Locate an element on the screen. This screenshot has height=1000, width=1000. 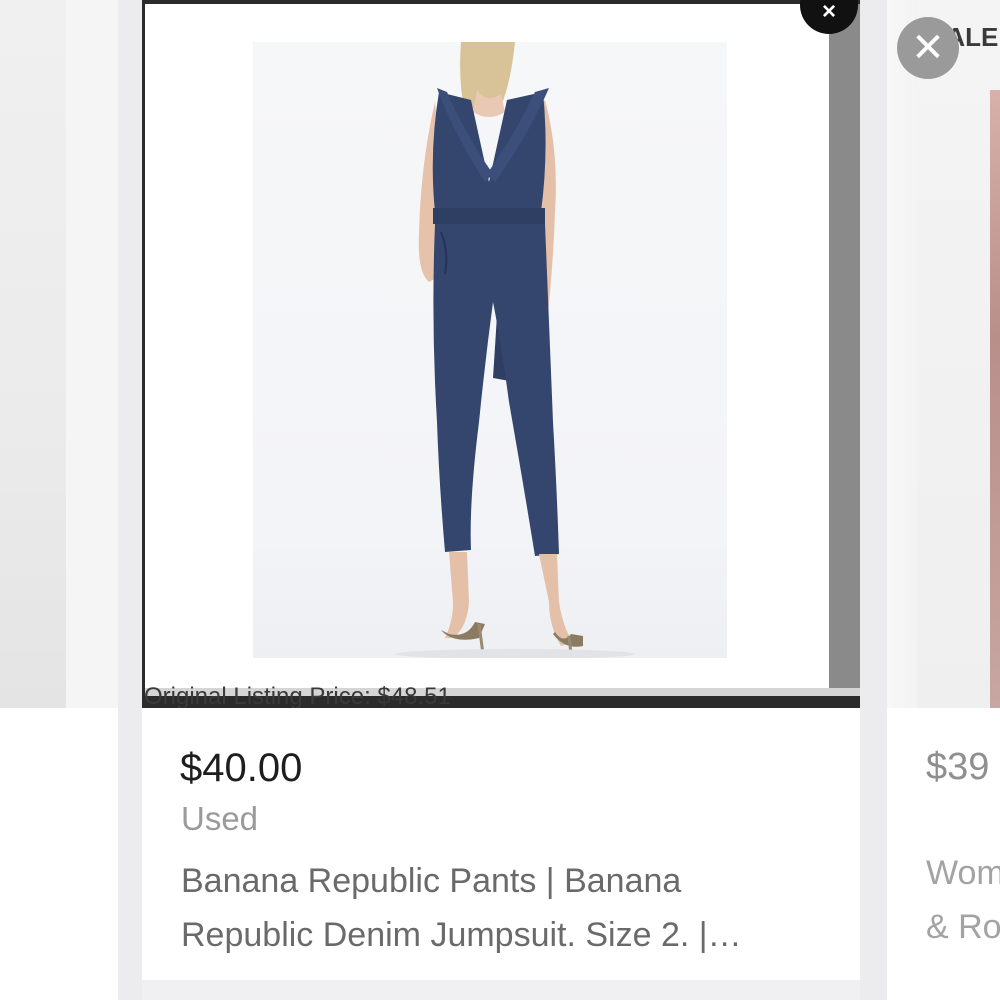
next-listing-image-background is located at coordinates (902, 354).